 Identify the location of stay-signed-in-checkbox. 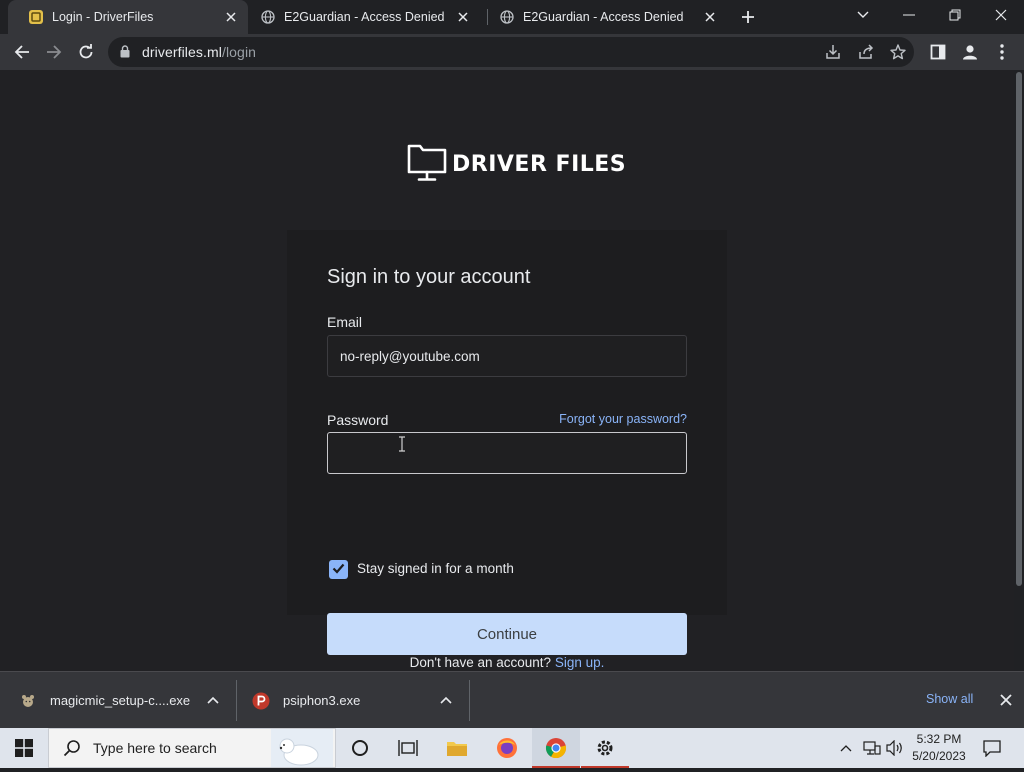
(338, 569).